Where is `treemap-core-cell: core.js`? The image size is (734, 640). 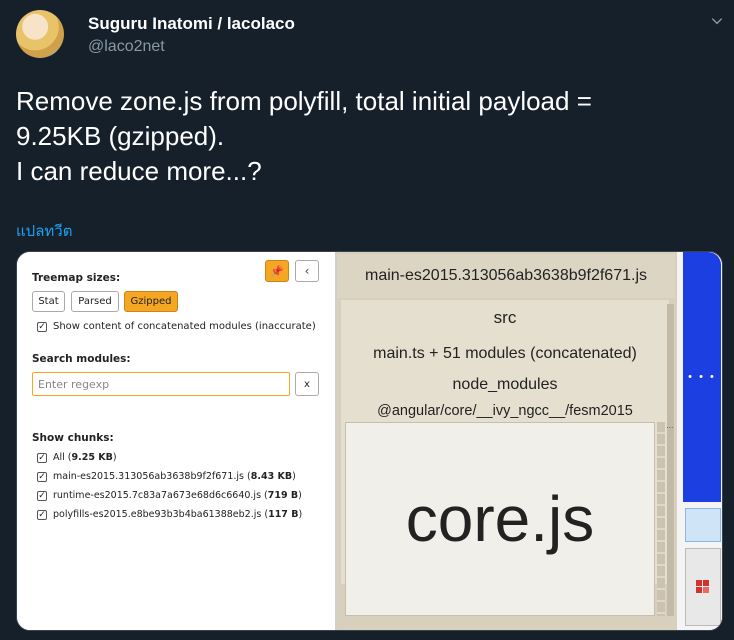
treemap-core-cell: core.js is located at coordinates (500, 519).